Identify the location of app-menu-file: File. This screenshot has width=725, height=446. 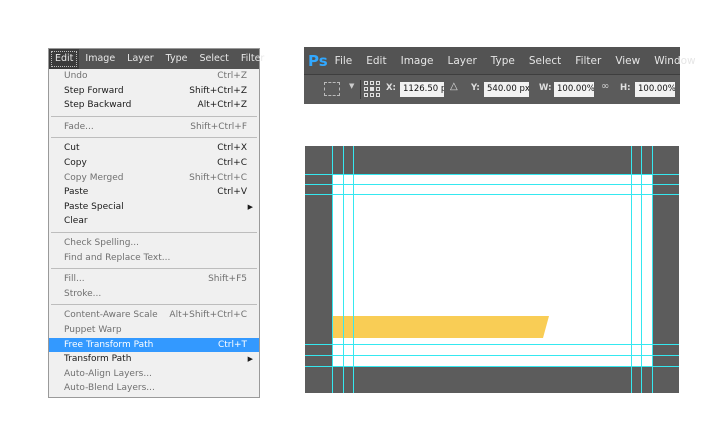
(344, 61).